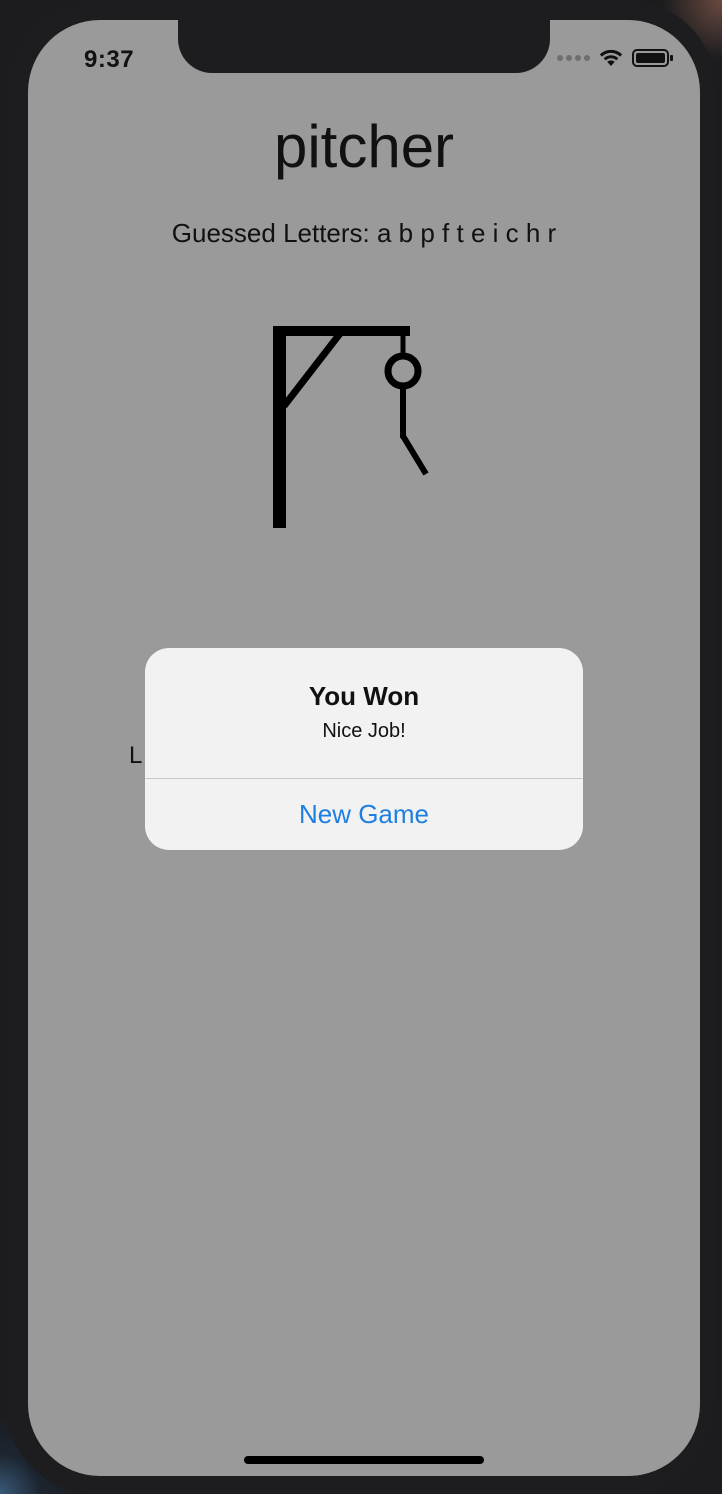  What do you see at coordinates (414, 455) in the screenshot?
I see `hangman-leg` at bounding box center [414, 455].